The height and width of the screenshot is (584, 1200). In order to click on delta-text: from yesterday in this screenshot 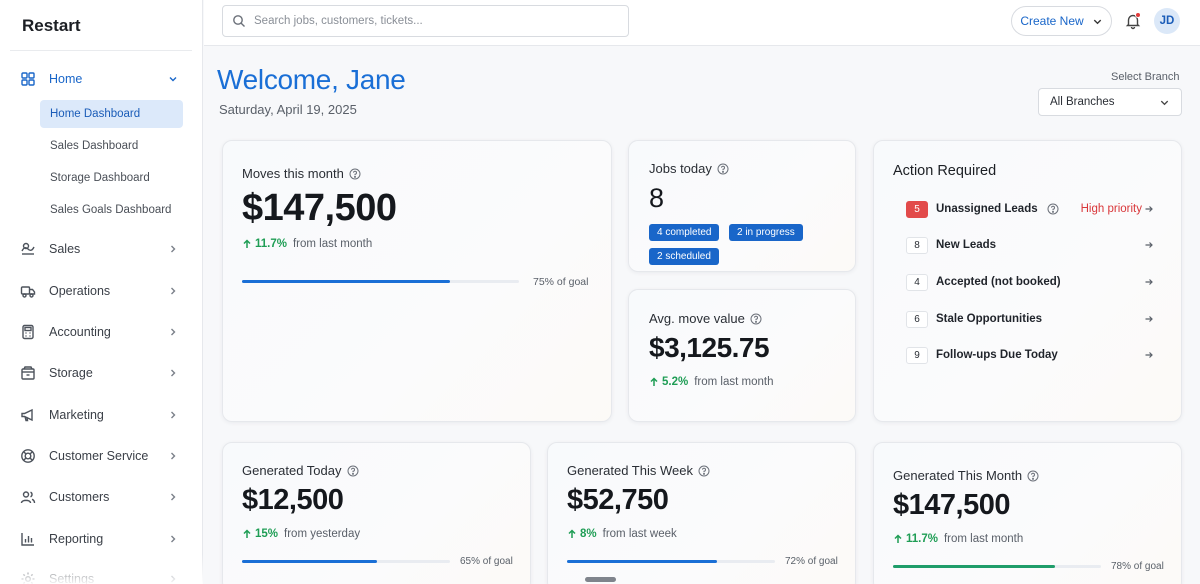, I will do `click(322, 534)`.